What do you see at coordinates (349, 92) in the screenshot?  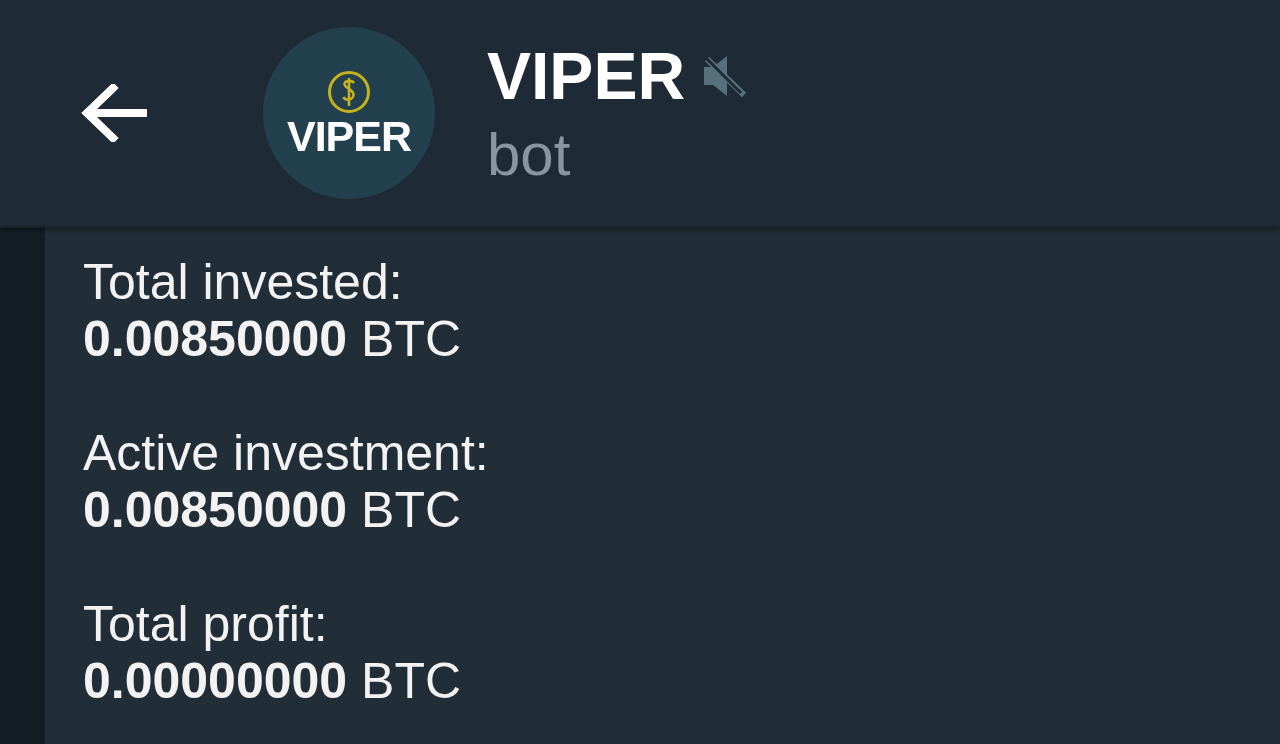 I see `dollar-coin-icon` at bounding box center [349, 92].